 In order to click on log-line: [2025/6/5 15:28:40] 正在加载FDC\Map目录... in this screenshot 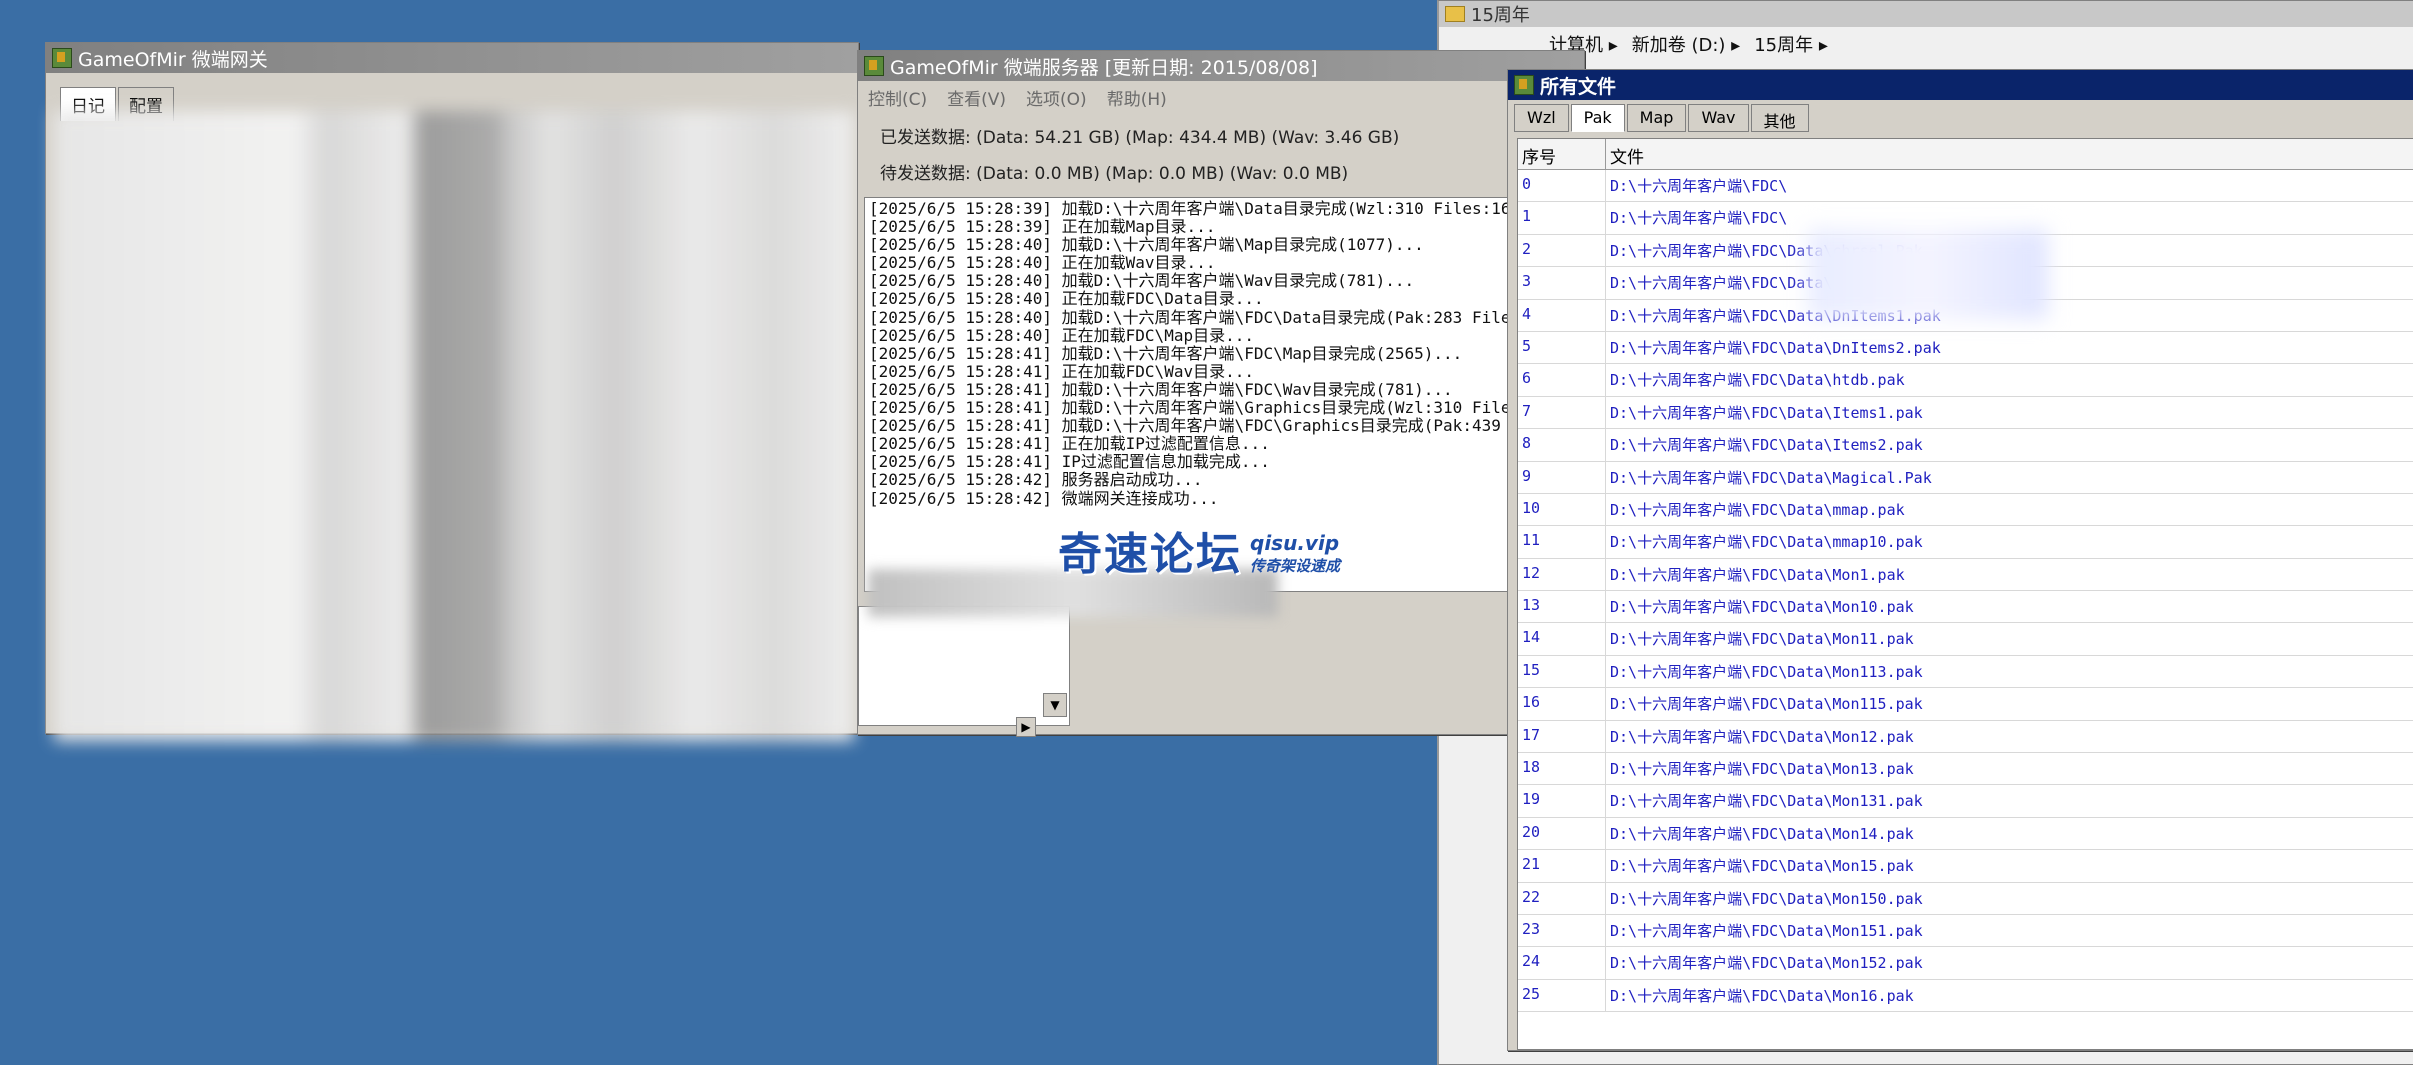, I will do `click(1061, 335)`.